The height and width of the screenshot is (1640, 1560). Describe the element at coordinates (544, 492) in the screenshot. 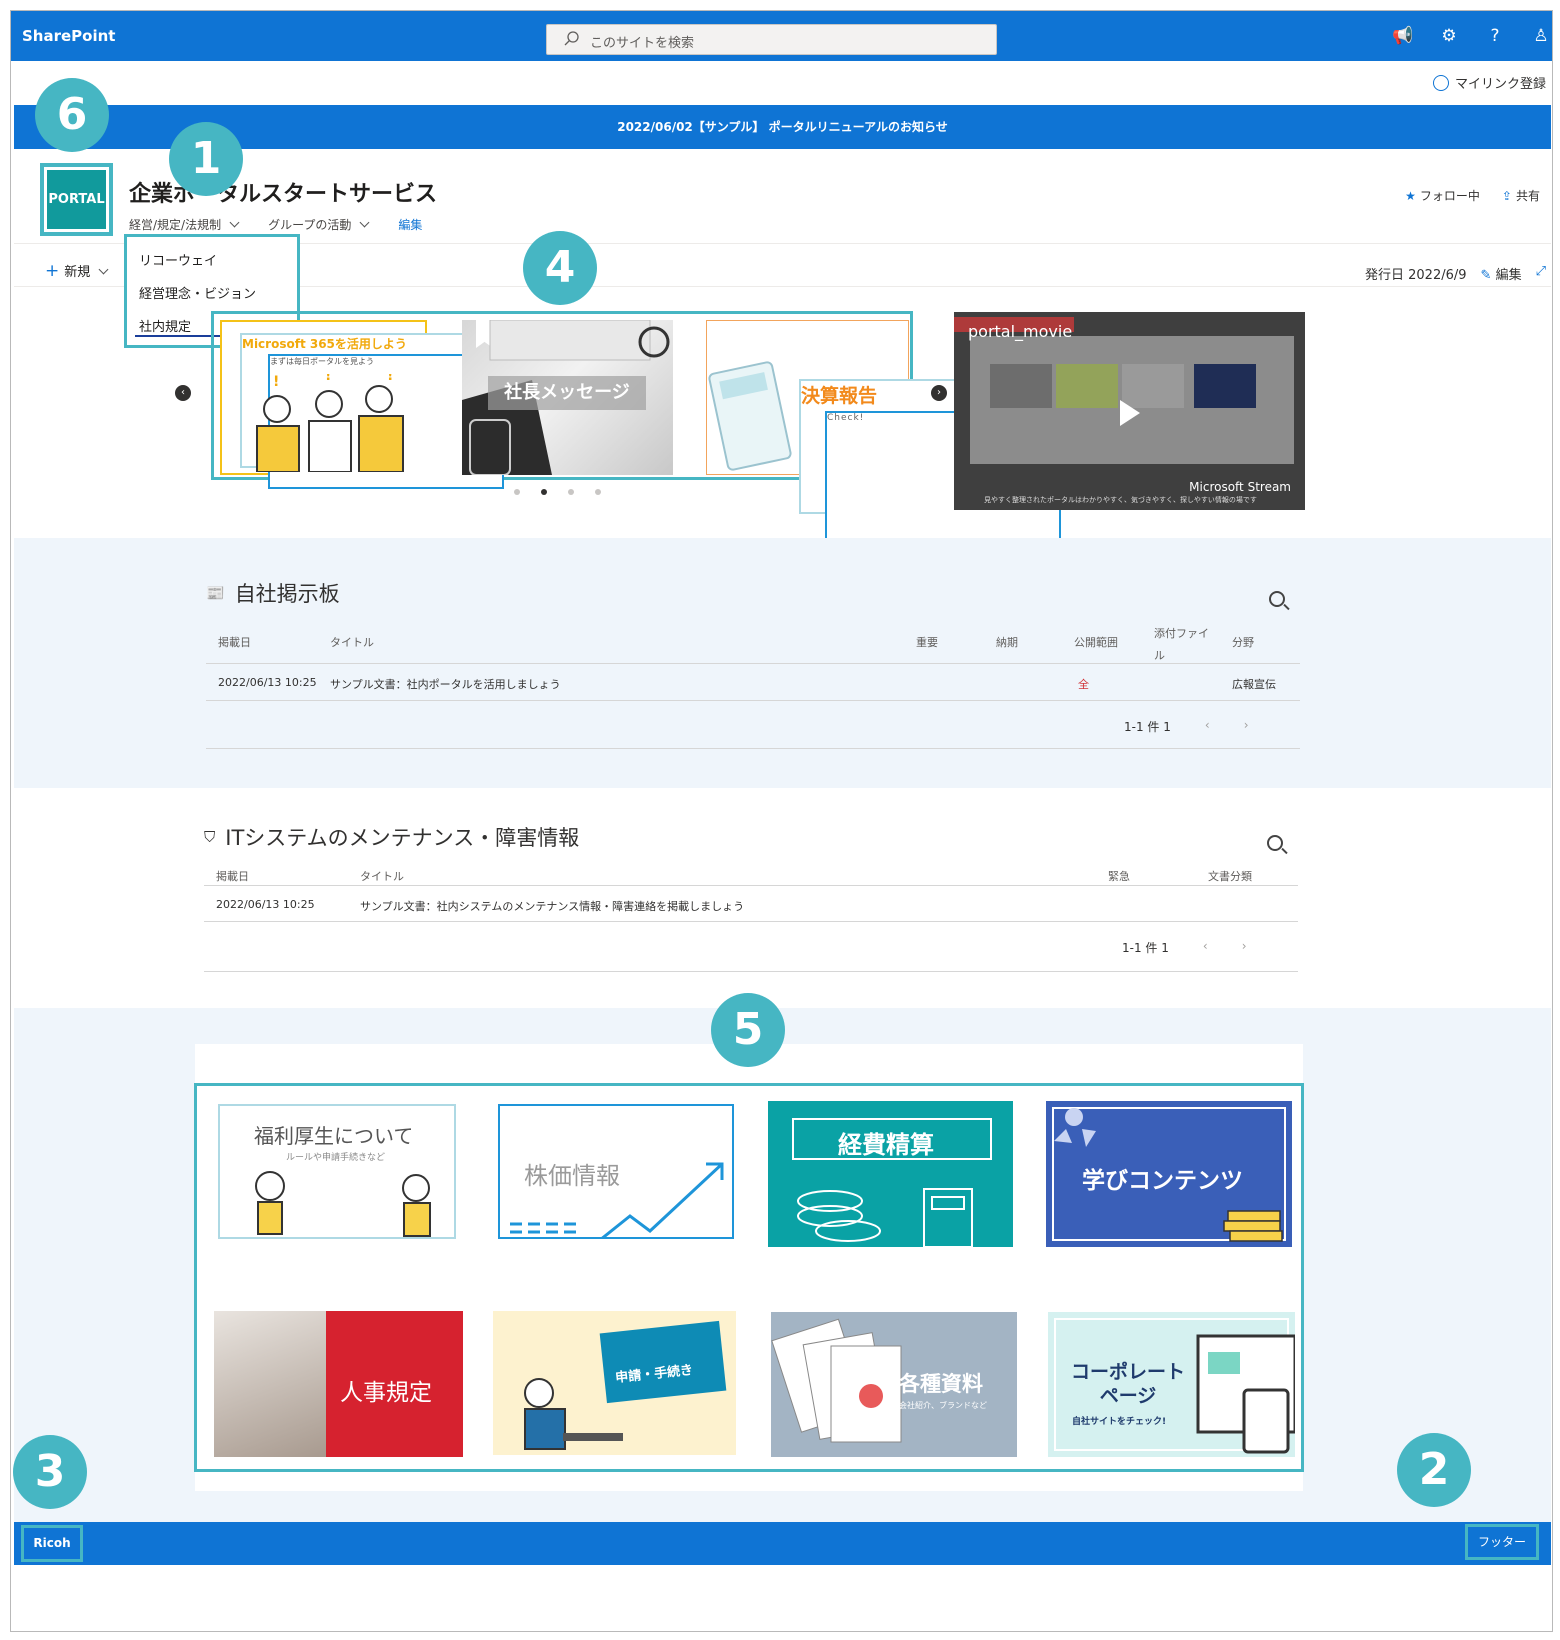

I see `carousel-dot-active` at that location.